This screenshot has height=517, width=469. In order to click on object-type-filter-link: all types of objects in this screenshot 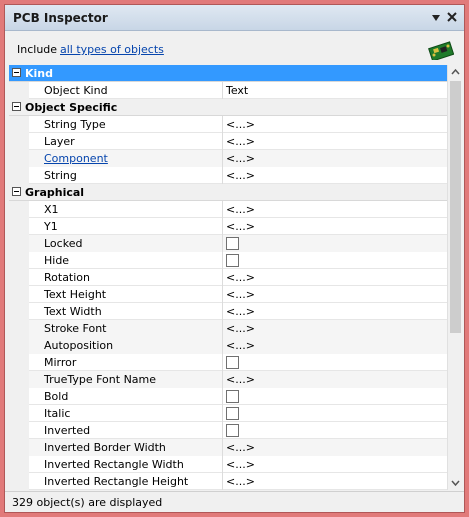, I will do `click(112, 49)`.